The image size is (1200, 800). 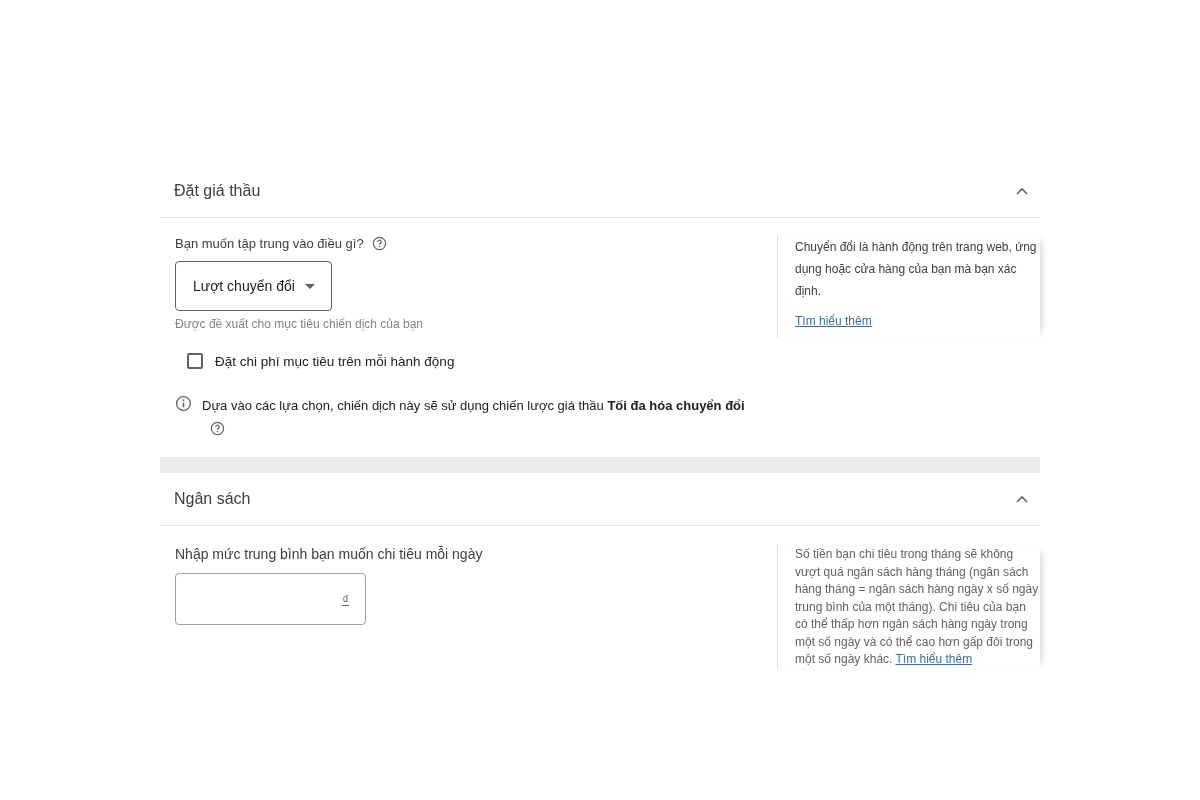 What do you see at coordinates (335, 361) in the screenshot?
I see `checkbox-label: Đặt chi phí mục tiêu trên mỗi hành động` at bounding box center [335, 361].